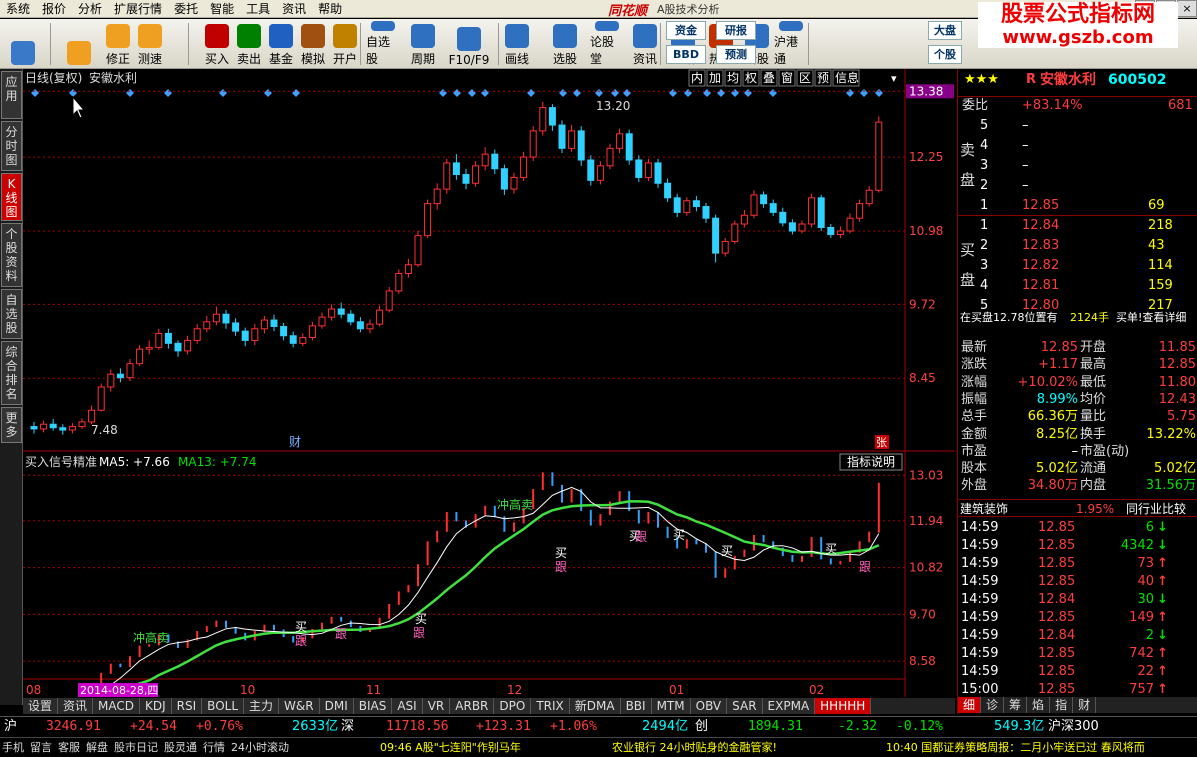 The image size is (1197, 757). I want to click on tab-kline: K线图, so click(11, 197).